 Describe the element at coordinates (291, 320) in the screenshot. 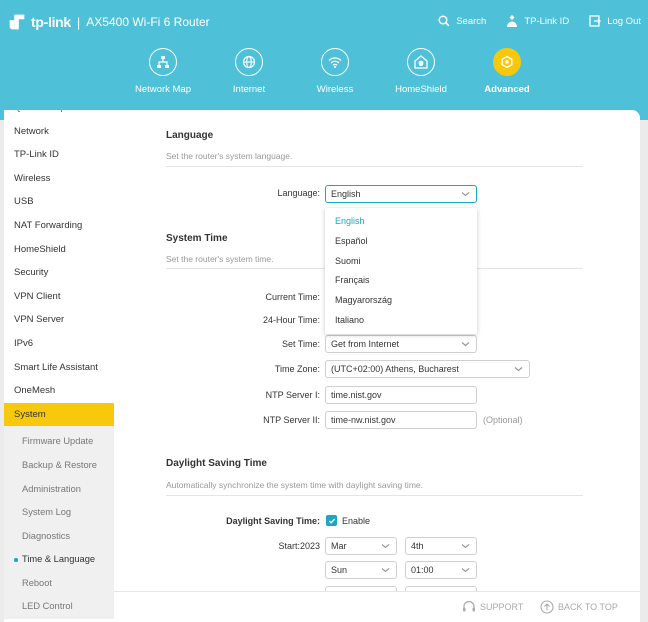

I see `hour24-time-label: 24-Hour Time:` at that location.